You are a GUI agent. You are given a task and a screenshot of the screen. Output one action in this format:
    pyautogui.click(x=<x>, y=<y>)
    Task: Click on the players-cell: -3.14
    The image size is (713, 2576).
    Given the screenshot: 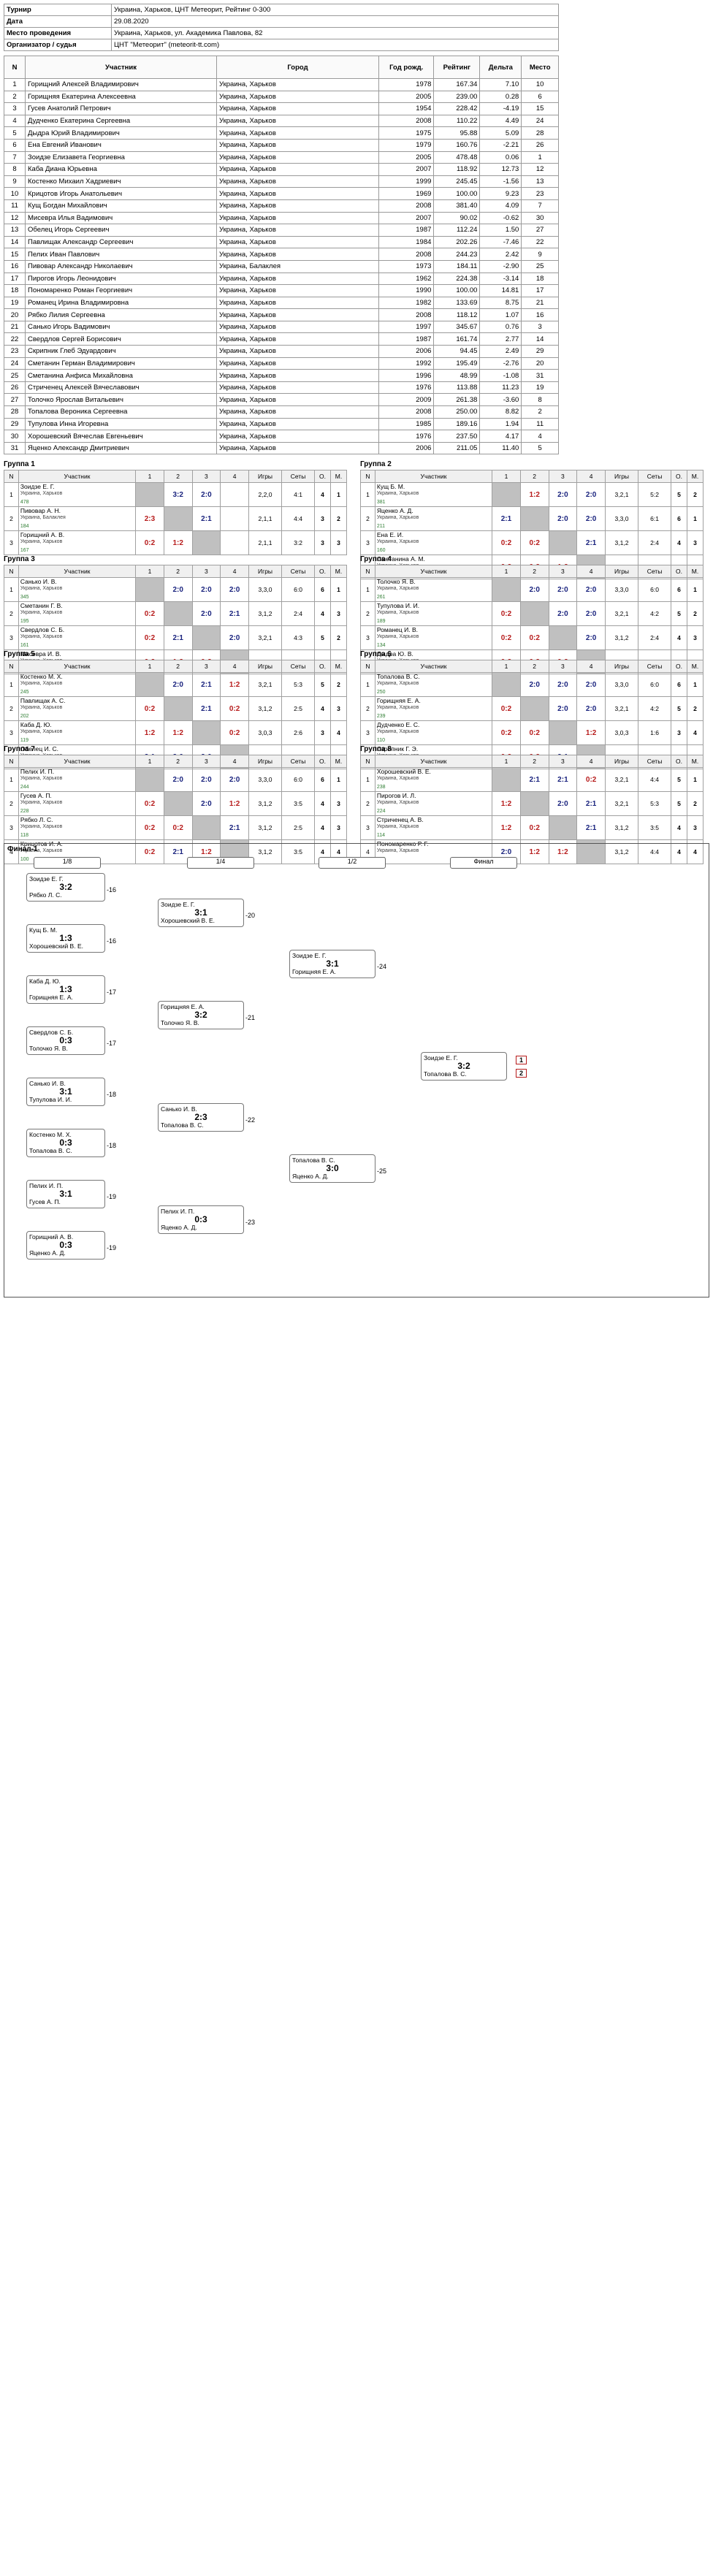 What is the action you would take?
    pyautogui.click(x=500, y=279)
    